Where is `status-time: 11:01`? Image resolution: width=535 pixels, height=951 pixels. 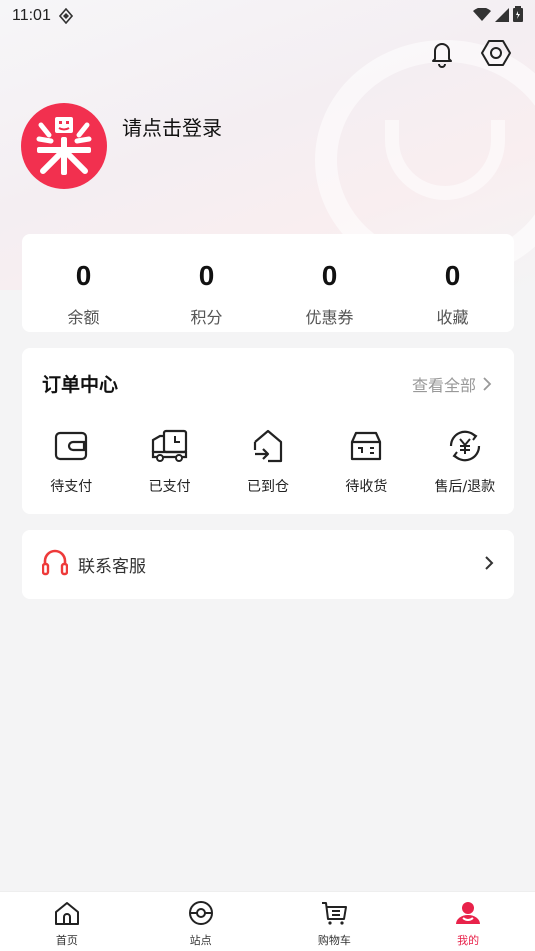
status-time: 11:01 is located at coordinates (31, 15).